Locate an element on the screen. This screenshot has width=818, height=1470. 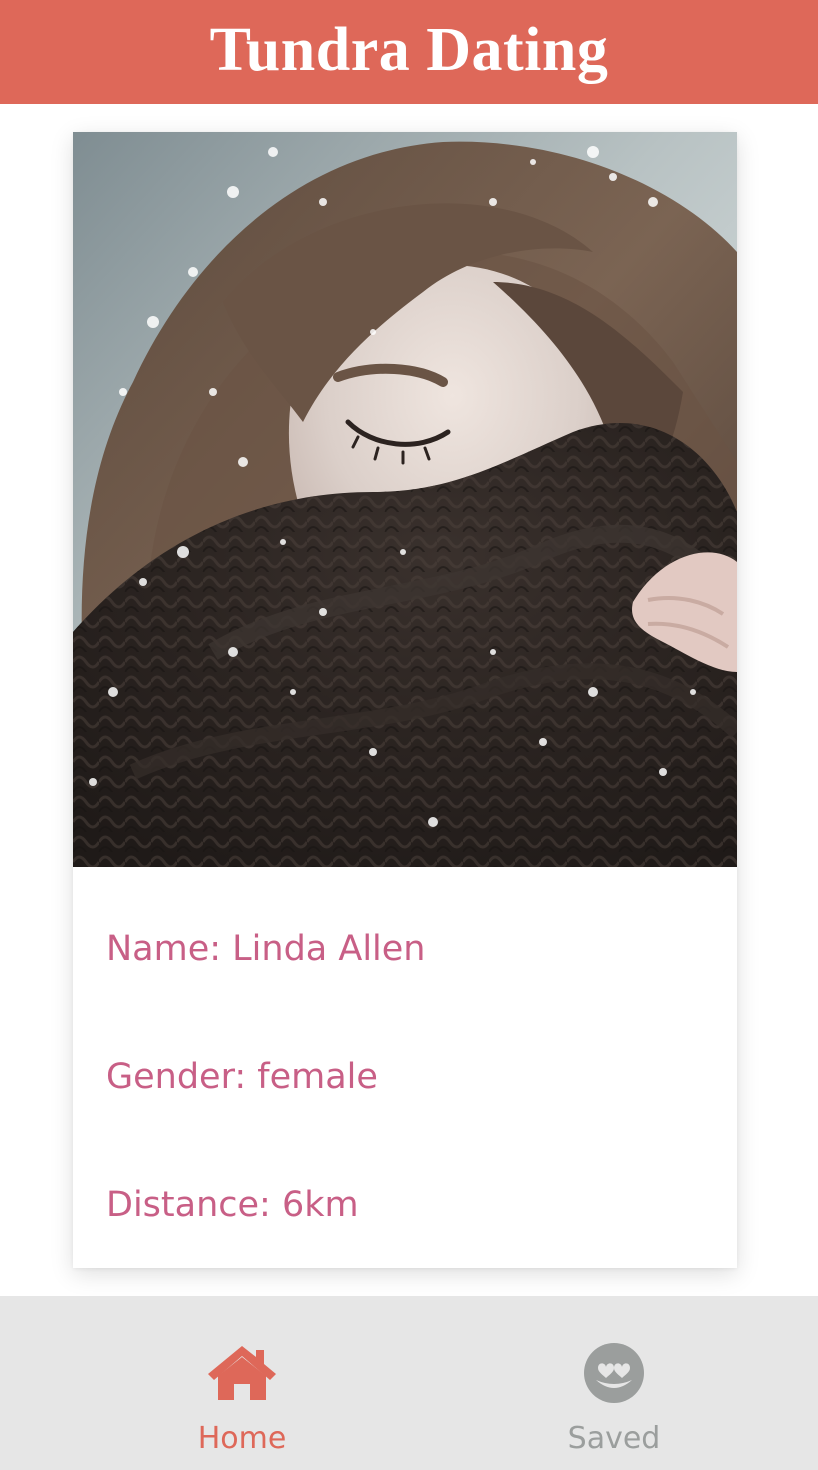
profile-name: Name: Linda Allen is located at coordinates (266, 949).